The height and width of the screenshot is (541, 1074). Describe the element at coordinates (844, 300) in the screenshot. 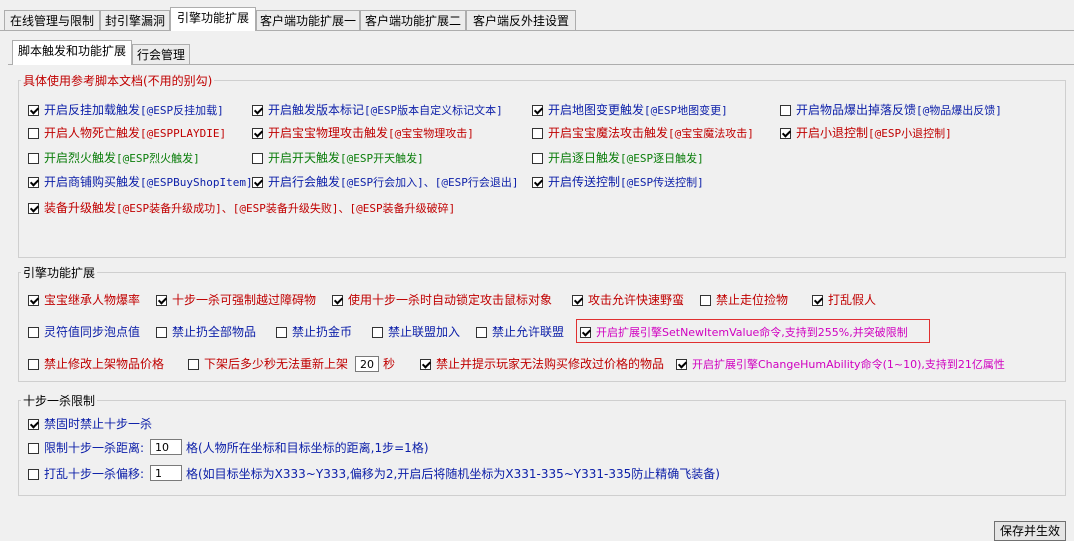

I see `checkbox-shuffle-bots: 打乱假人` at that location.